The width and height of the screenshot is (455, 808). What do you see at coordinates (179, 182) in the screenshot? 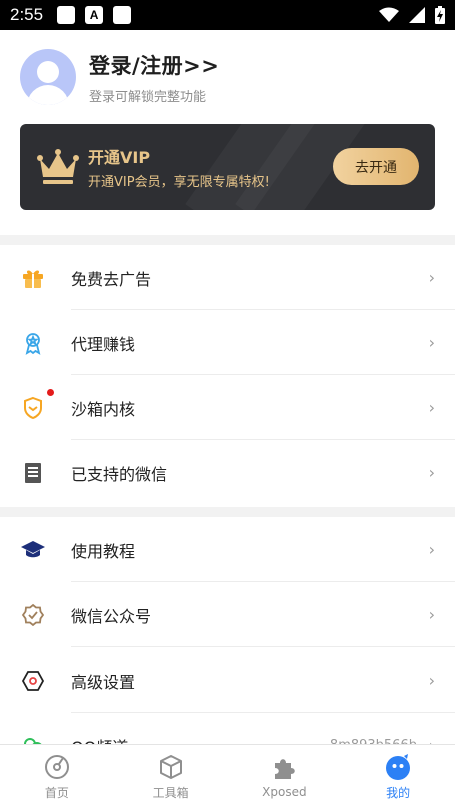
I see `vip-subtitle: 开通VIP会员，享无限专属特权!` at bounding box center [179, 182].